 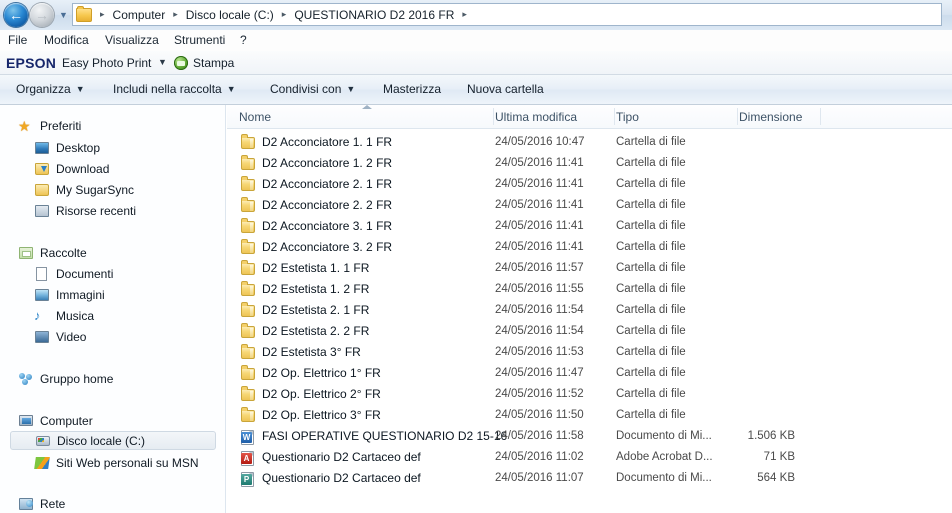 I want to click on file-name-cell: Questionario D2 Cartaceo def, so click(x=341, y=457).